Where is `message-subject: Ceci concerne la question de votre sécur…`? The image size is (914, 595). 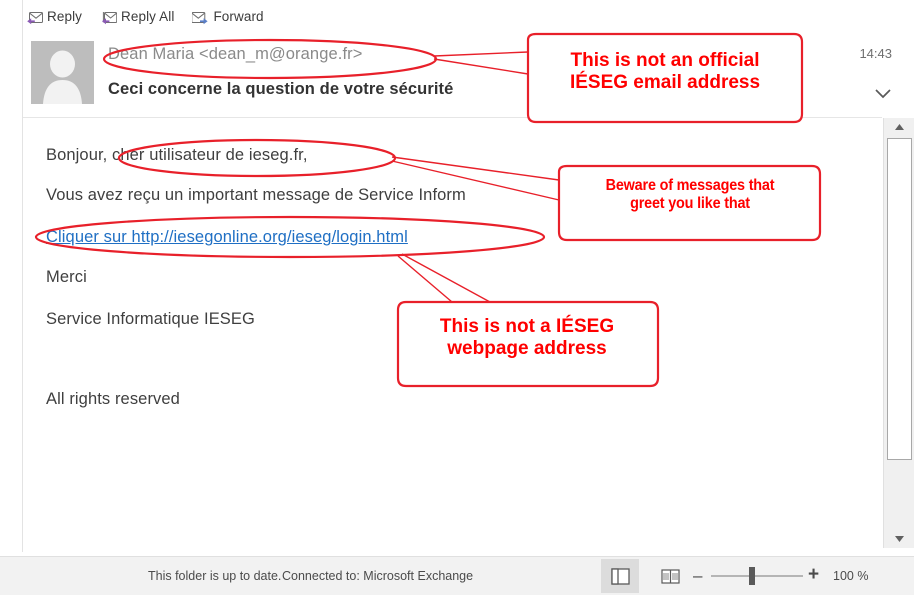
message-subject: Ceci concerne la question de votre sécur… is located at coordinates (281, 89).